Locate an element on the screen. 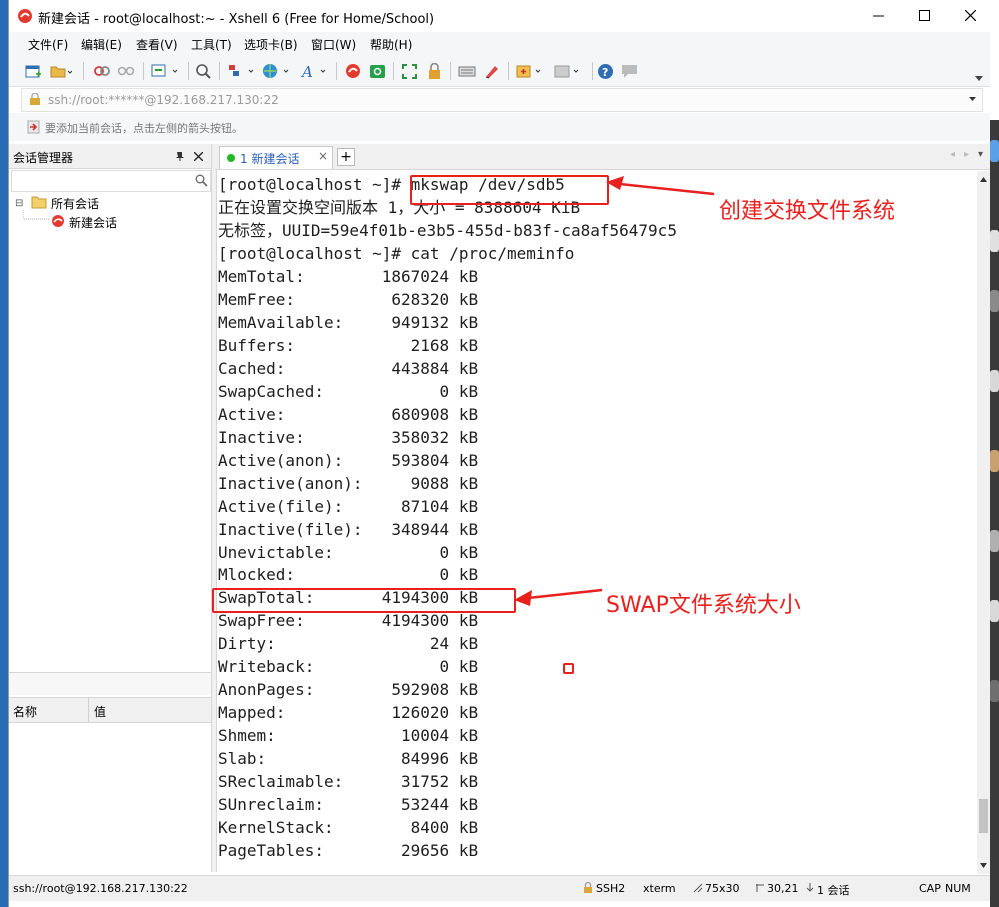 The width and height of the screenshot is (999, 907). terminal-line: [root@localhost ~]# cat /proc/meminfo is located at coordinates (396, 253).